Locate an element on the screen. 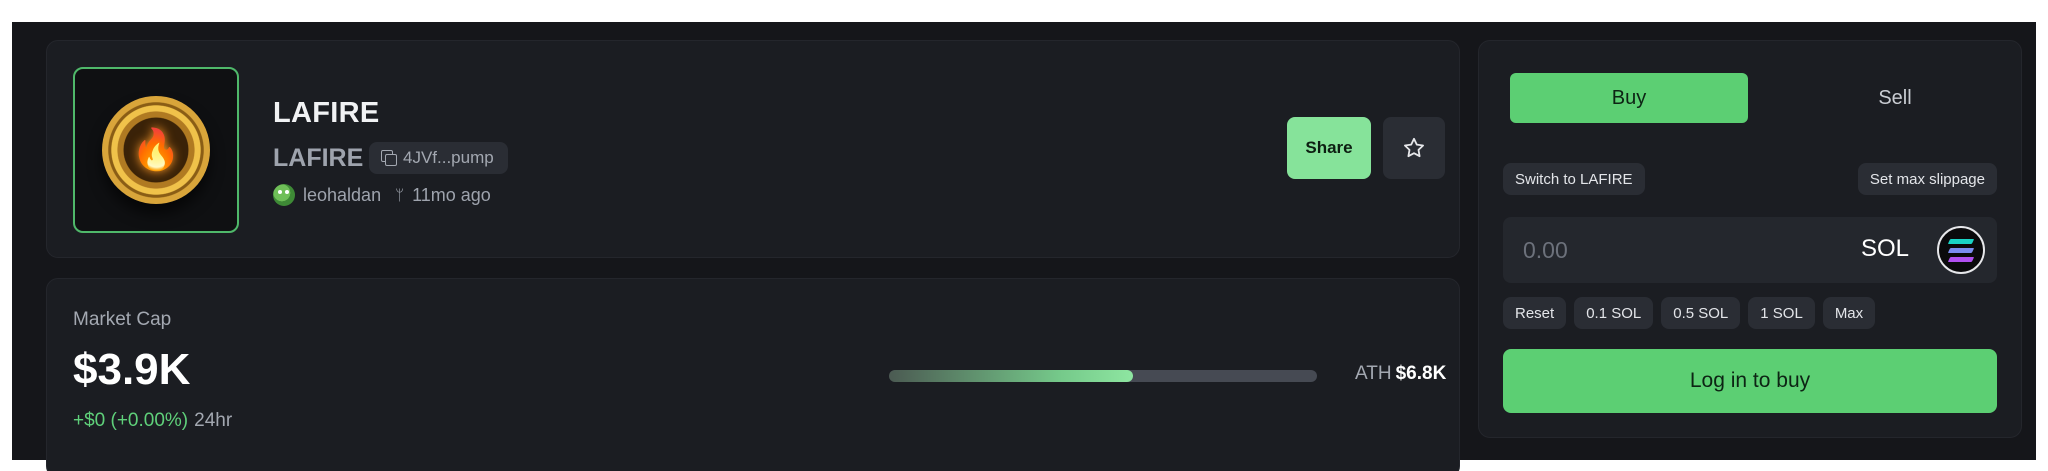 The height and width of the screenshot is (471, 2048). token-image: 🔥 is located at coordinates (156, 150).